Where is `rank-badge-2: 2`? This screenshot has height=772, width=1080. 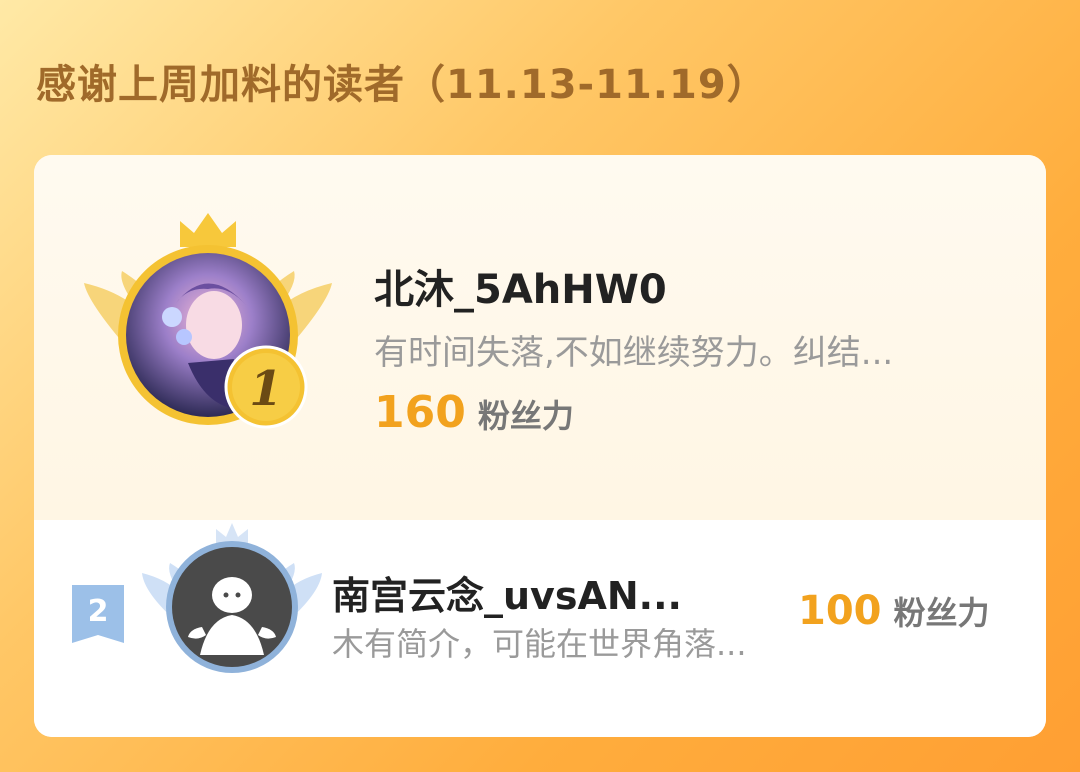 rank-badge-2: 2 is located at coordinates (98, 614).